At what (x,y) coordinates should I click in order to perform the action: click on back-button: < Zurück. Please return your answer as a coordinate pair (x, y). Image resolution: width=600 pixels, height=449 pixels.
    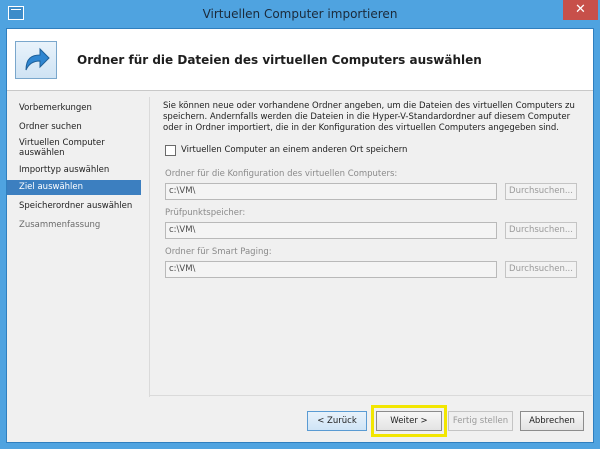
    Looking at the image, I should click on (337, 421).